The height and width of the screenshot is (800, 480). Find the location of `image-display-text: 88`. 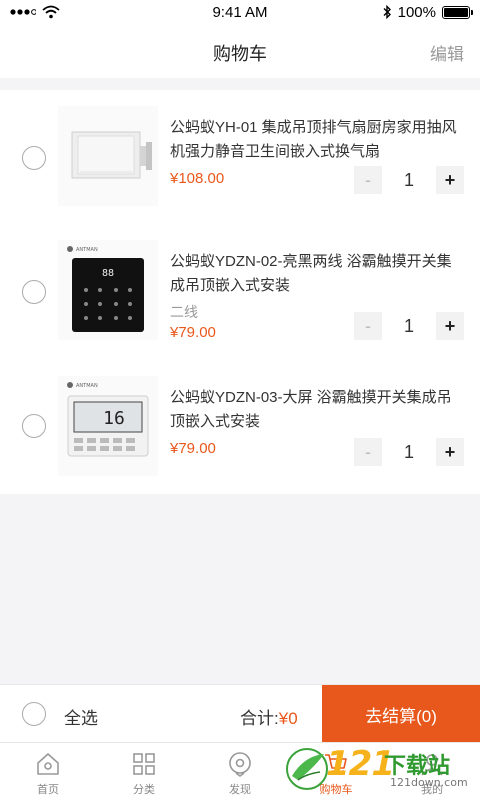

image-display-text: 88 is located at coordinates (108, 273).